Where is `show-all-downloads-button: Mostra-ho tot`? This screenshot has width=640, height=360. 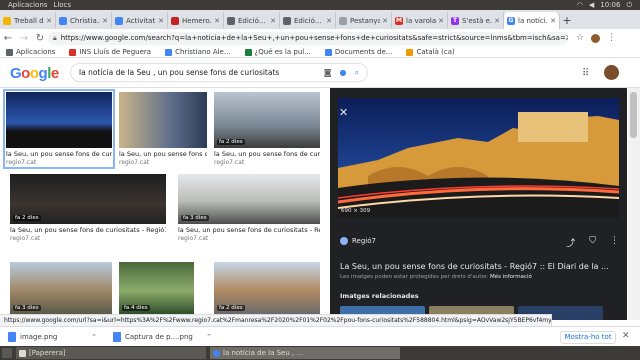 show-all-downloads-button: Mostra-ho tot is located at coordinates (588, 337).